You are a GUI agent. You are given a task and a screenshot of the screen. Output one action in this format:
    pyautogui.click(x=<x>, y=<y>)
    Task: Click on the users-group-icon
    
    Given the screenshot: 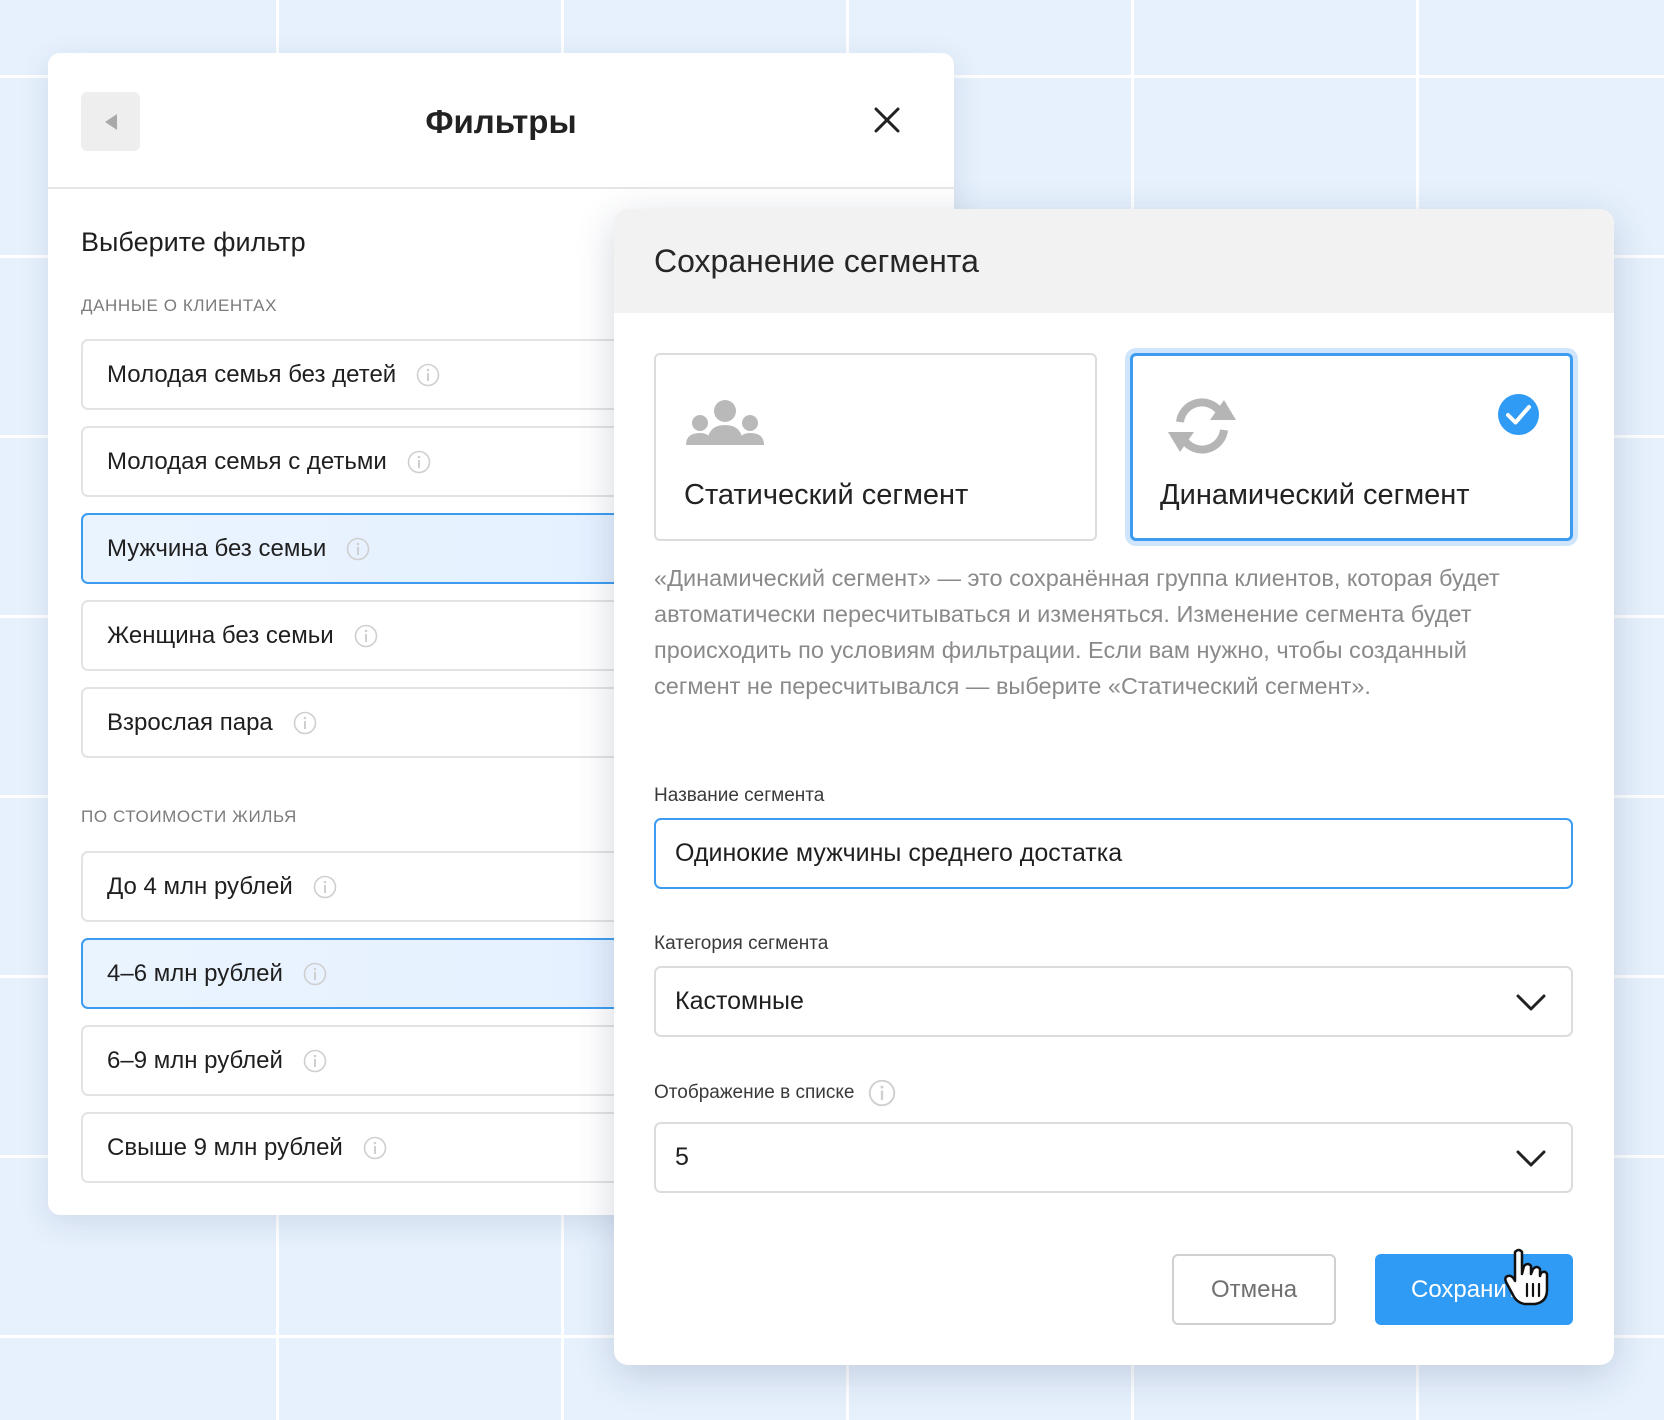 What is the action you would take?
    pyautogui.click(x=725, y=422)
    